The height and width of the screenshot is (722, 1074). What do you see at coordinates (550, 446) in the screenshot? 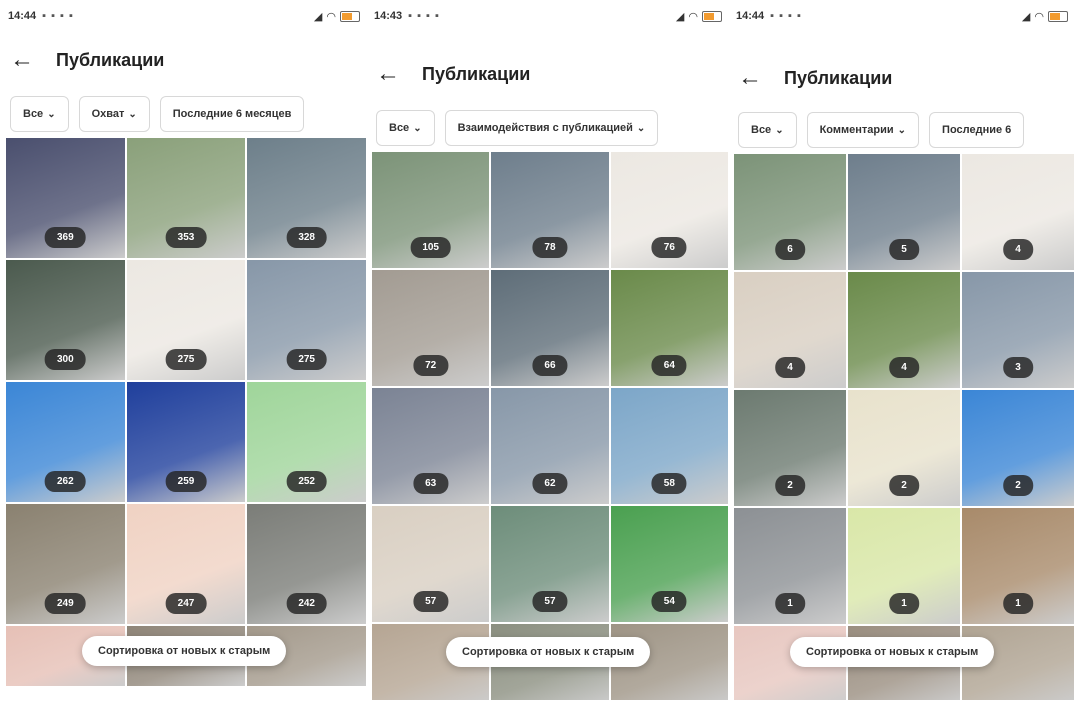
I see `post-tile: 62` at bounding box center [550, 446].